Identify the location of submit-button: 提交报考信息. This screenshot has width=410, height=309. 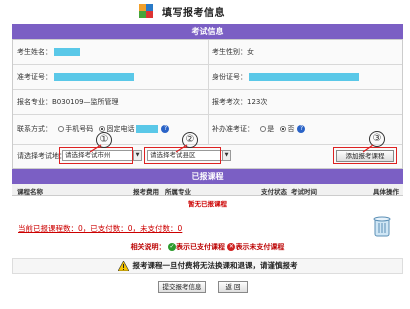
(182, 287).